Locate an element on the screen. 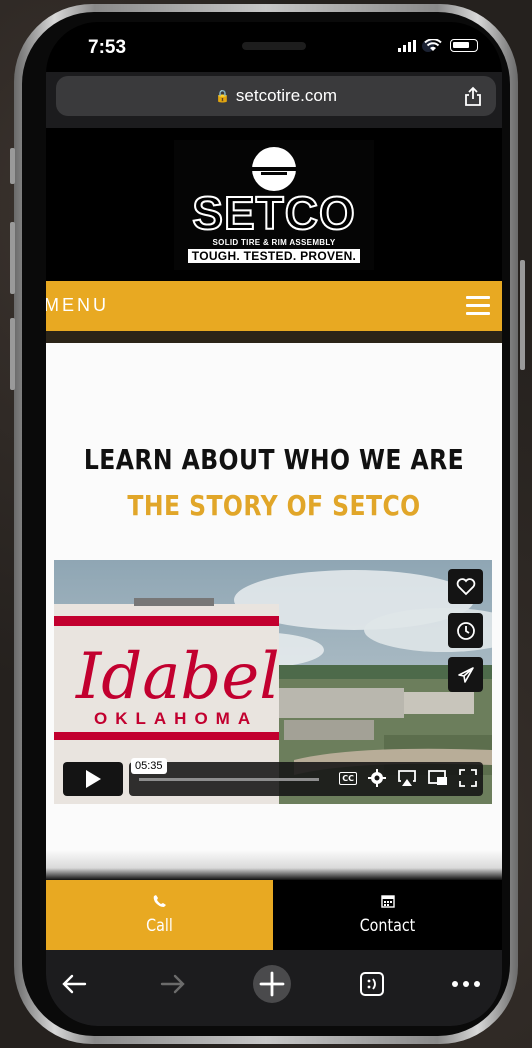 This screenshot has height=1048, width=532. volume-up-button is located at coordinates (12, 258).